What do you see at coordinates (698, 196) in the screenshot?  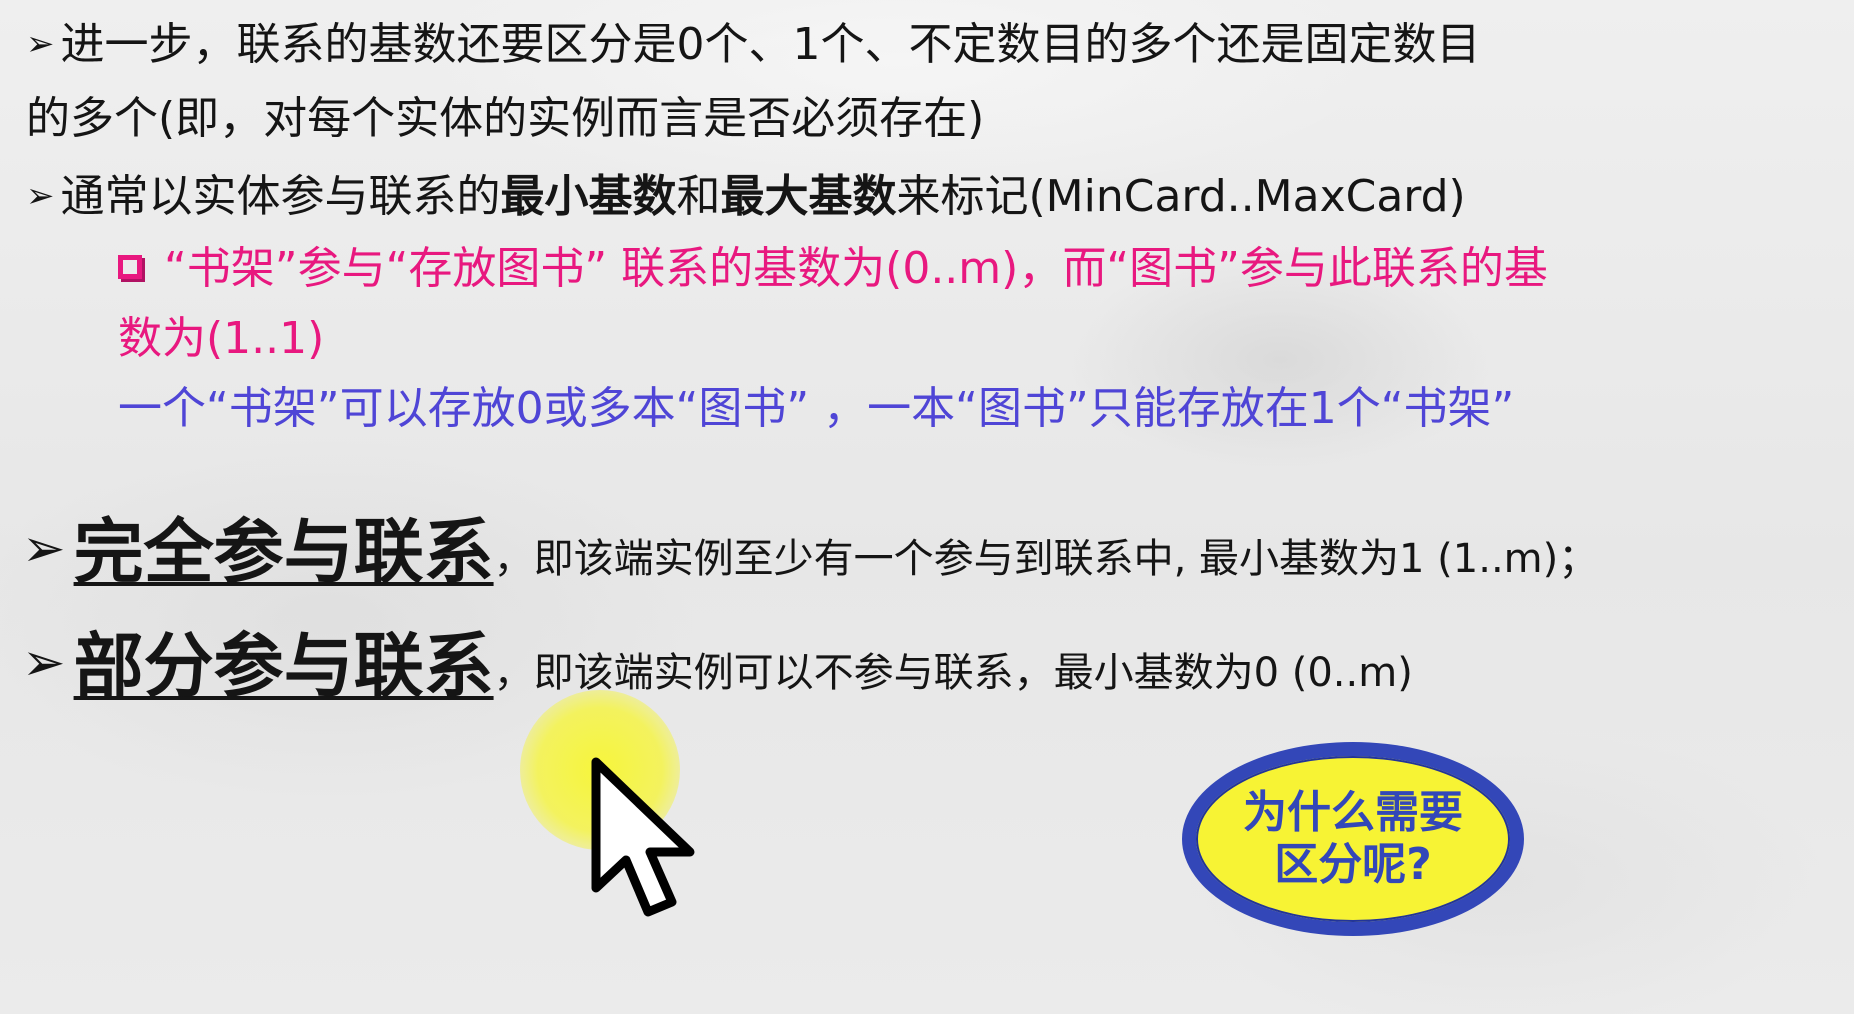 I see `line-3-mid: 和` at bounding box center [698, 196].